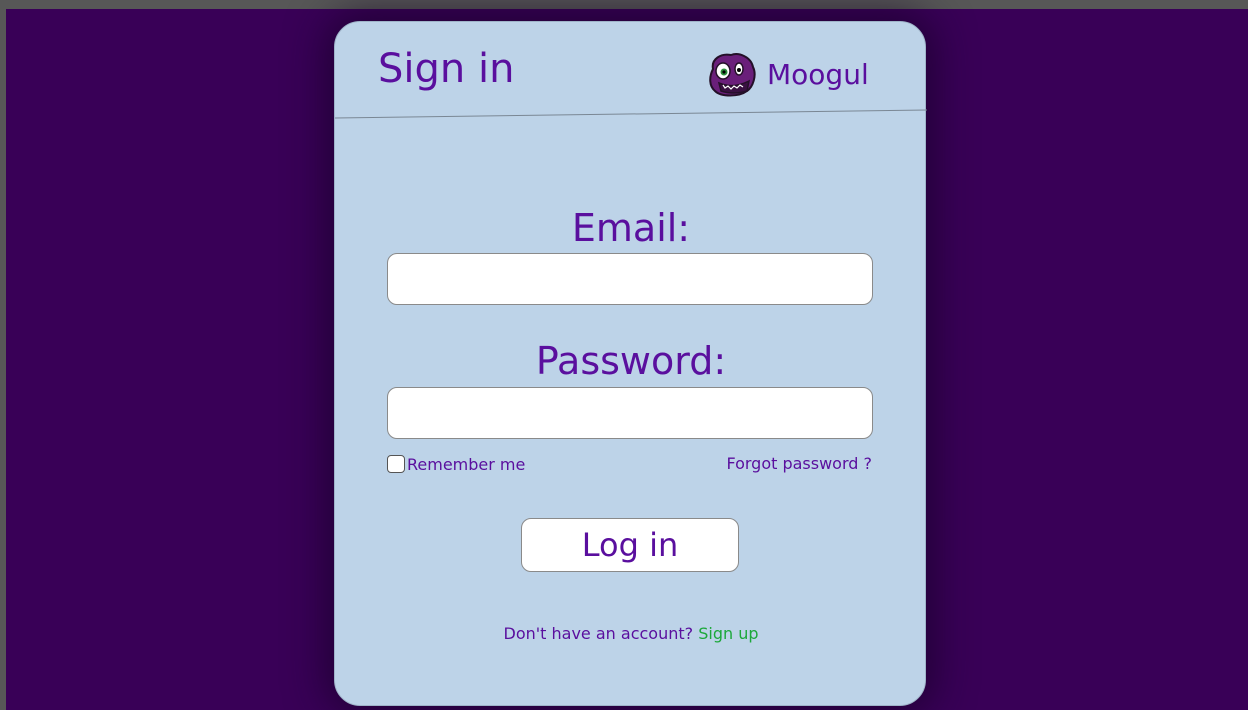  What do you see at coordinates (799, 464) in the screenshot?
I see `forgot-password-link: Forgot password ?` at bounding box center [799, 464].